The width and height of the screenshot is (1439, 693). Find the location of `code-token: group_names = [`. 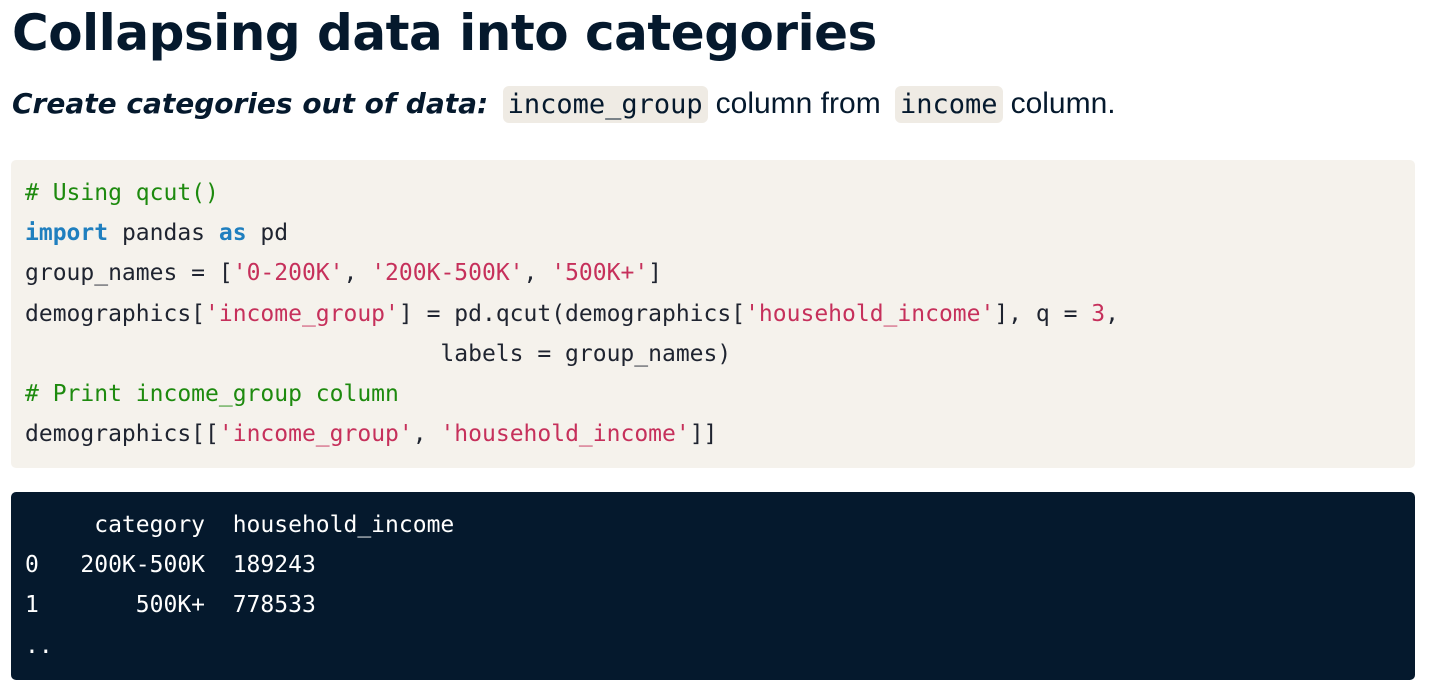

code-token: group_names = [ is located at coordinates (129, 273).